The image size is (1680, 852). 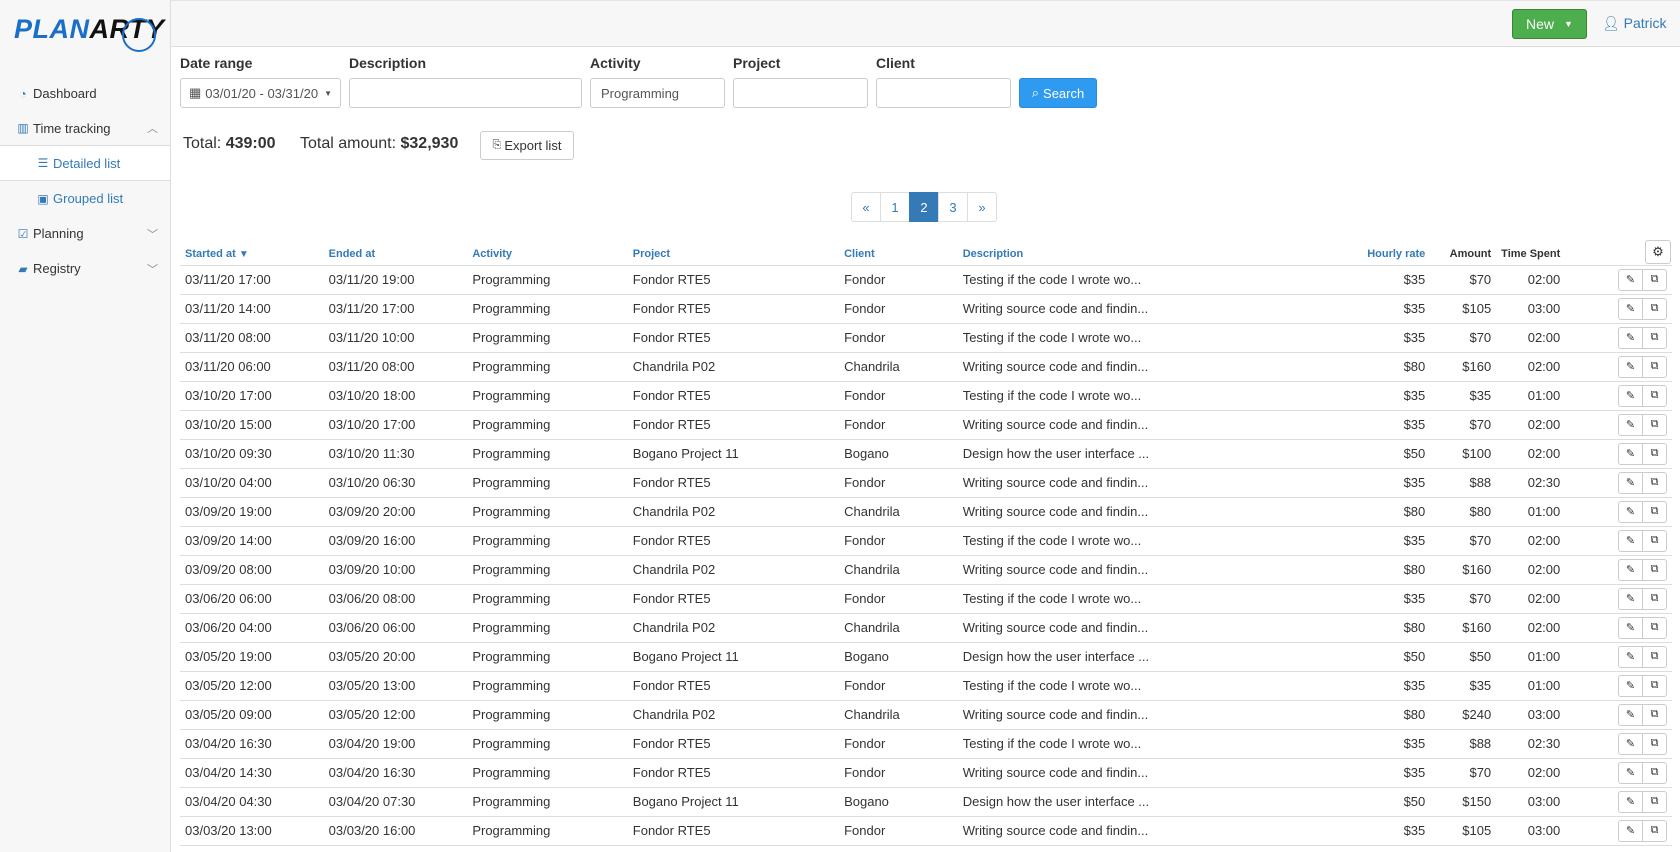 I want to click on sidebar-item-grouped-list: ▣ Grouped list, so click(x=85, y=198).